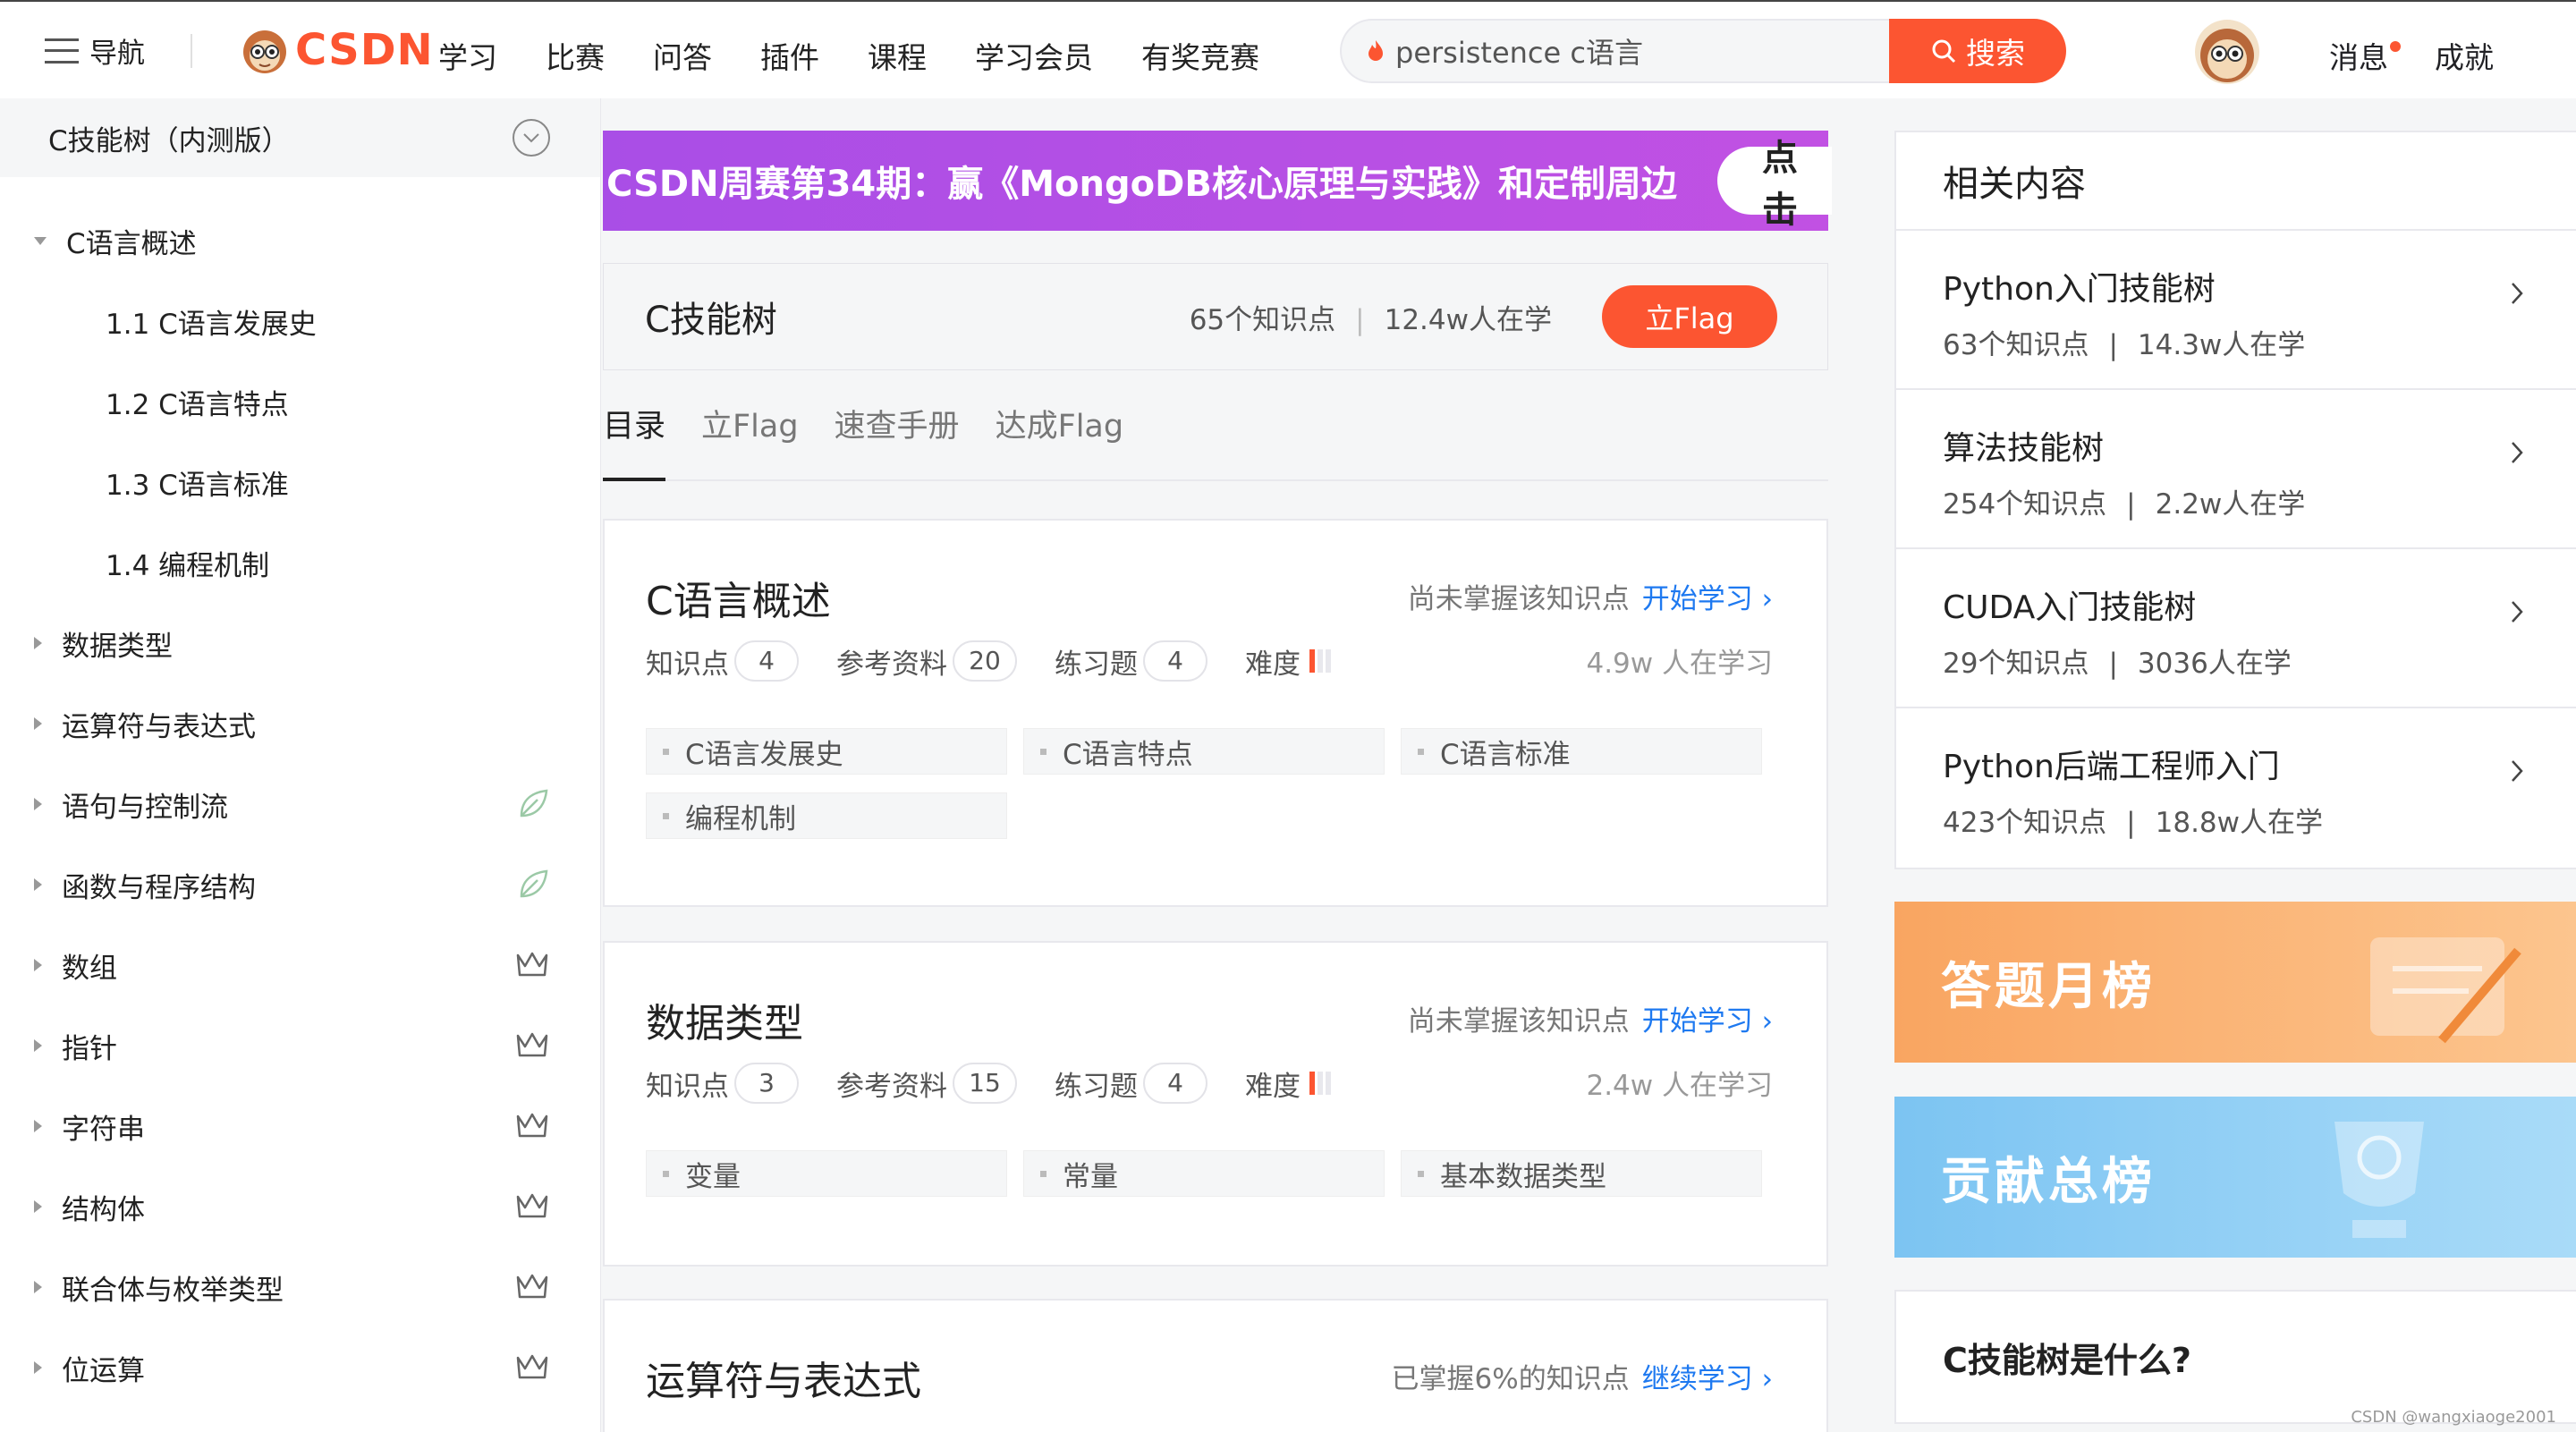 The height and width of the screenshot is (1432, 2576). Describe the element at coordinates (1375, 50) in the screenshot. I see `fire-icon` at that location.